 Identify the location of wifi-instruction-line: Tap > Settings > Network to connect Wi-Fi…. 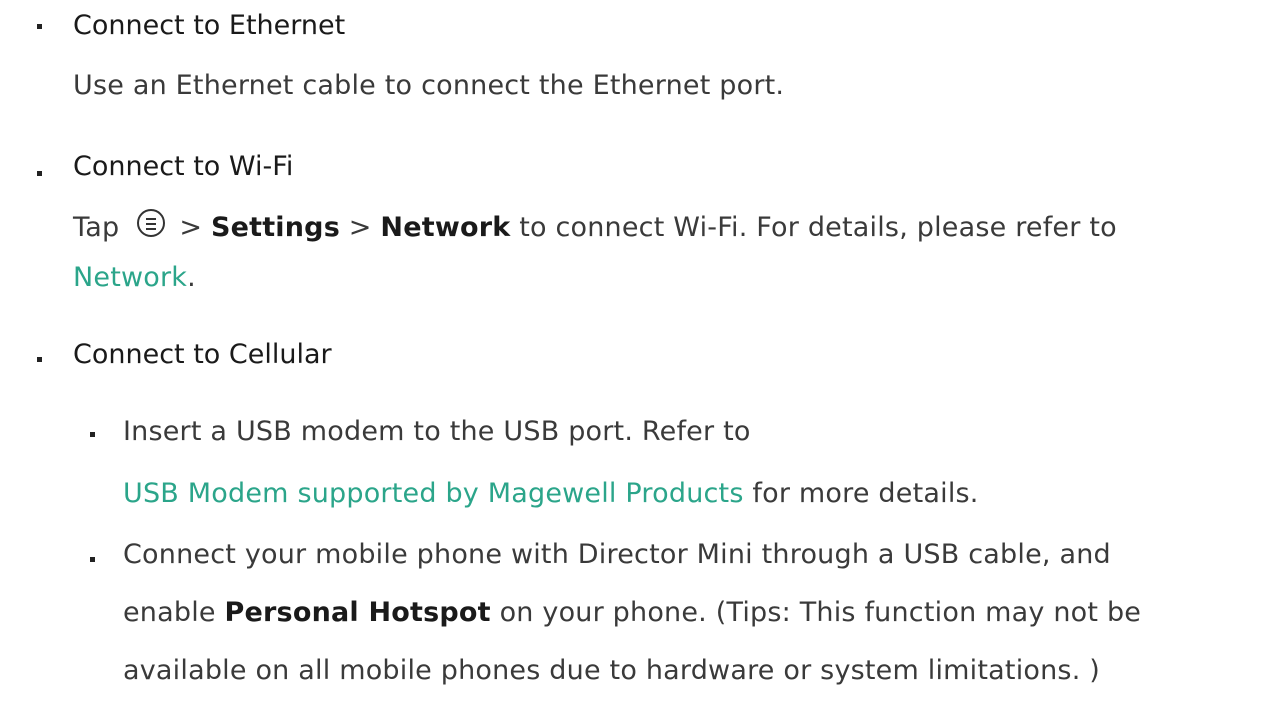
(595, 225).